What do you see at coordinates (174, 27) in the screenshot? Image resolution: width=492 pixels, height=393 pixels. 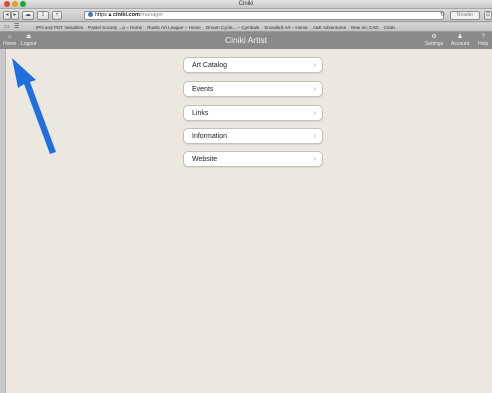 I see `bookmark-item: Rustic Art League – Home` at bounding box center [174, 27].